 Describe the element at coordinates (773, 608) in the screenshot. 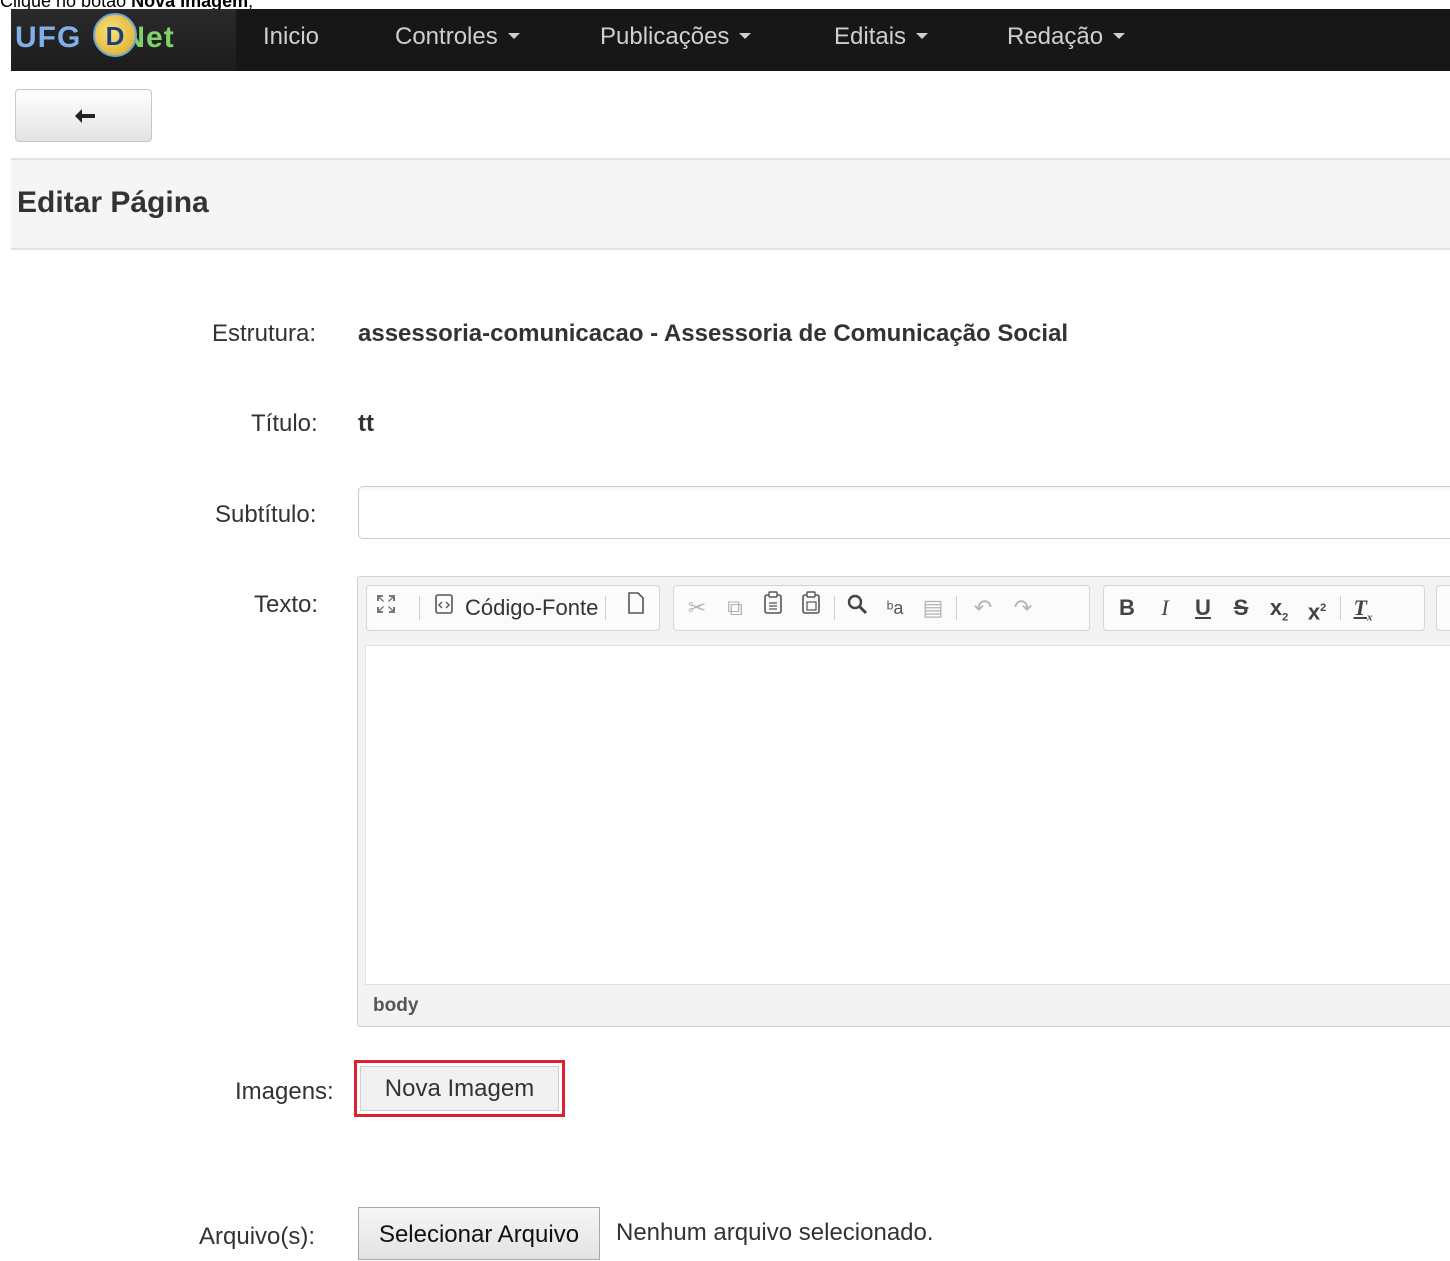

I see `paste-icon` at that location.